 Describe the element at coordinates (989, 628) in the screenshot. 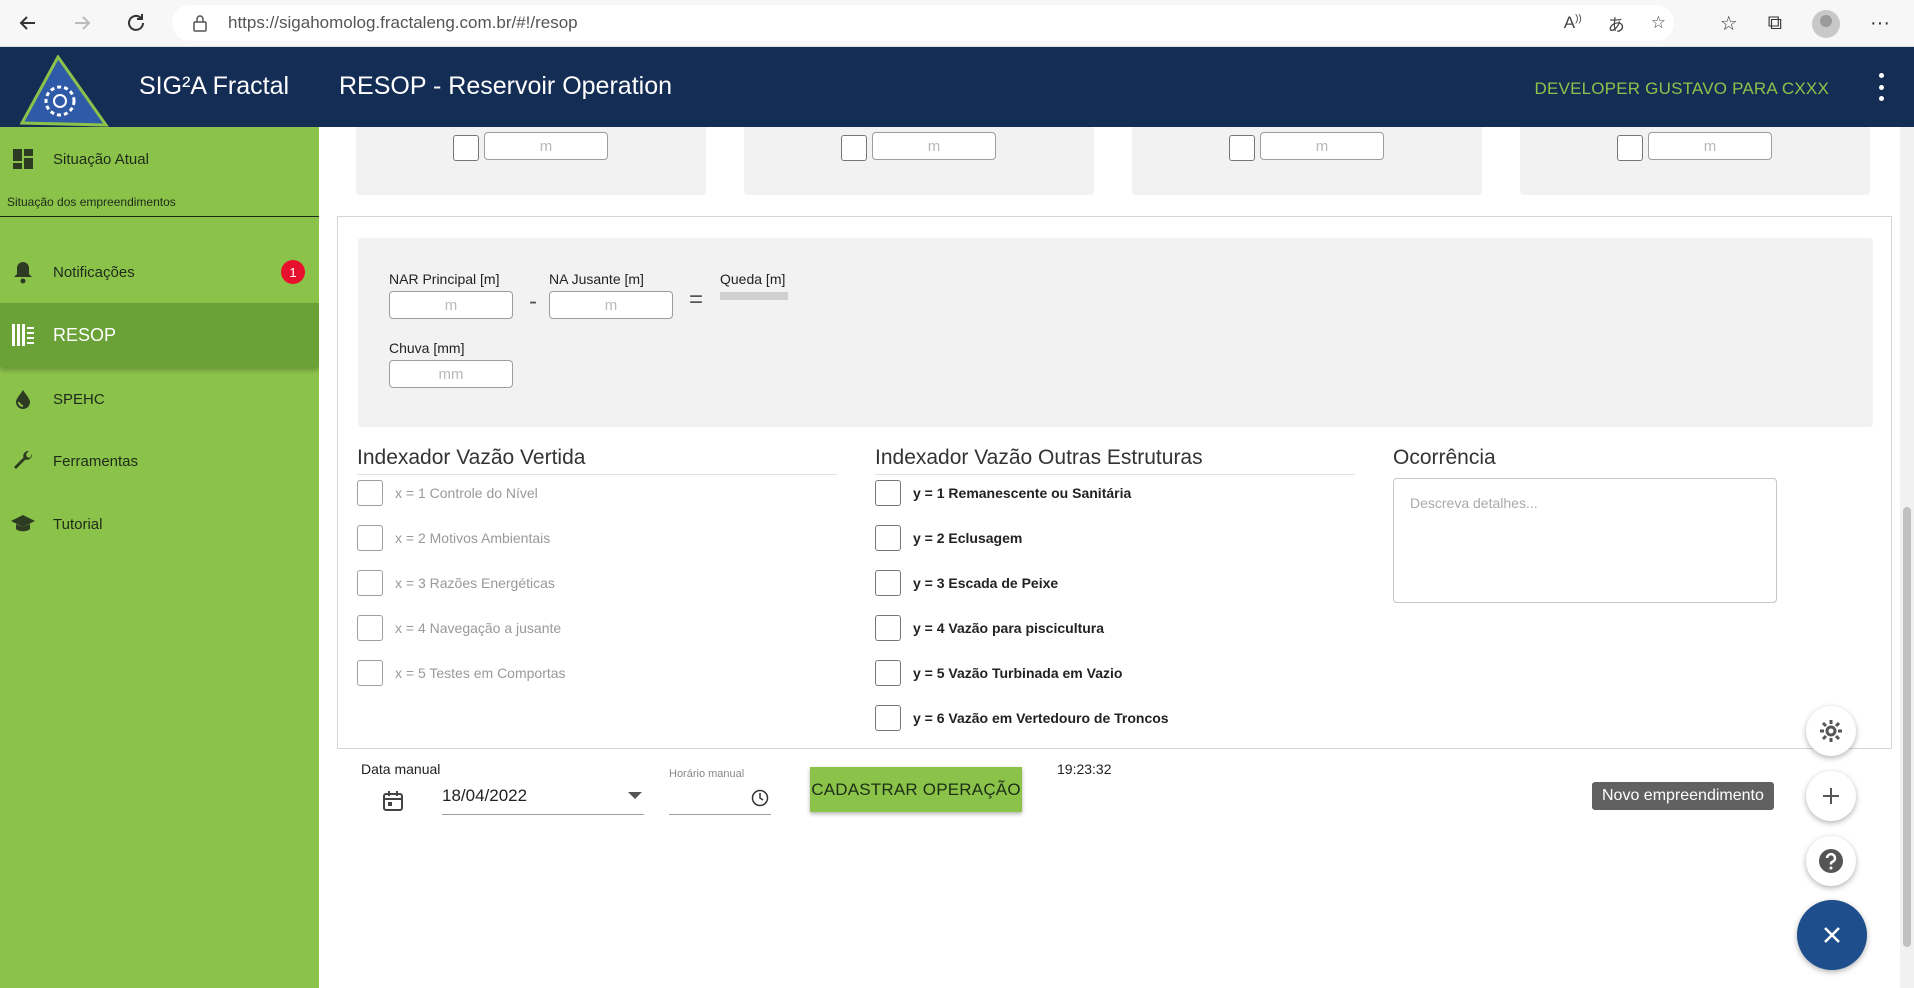

I see `outras-option: y = 4 Vazão para piscicultura` at that location.